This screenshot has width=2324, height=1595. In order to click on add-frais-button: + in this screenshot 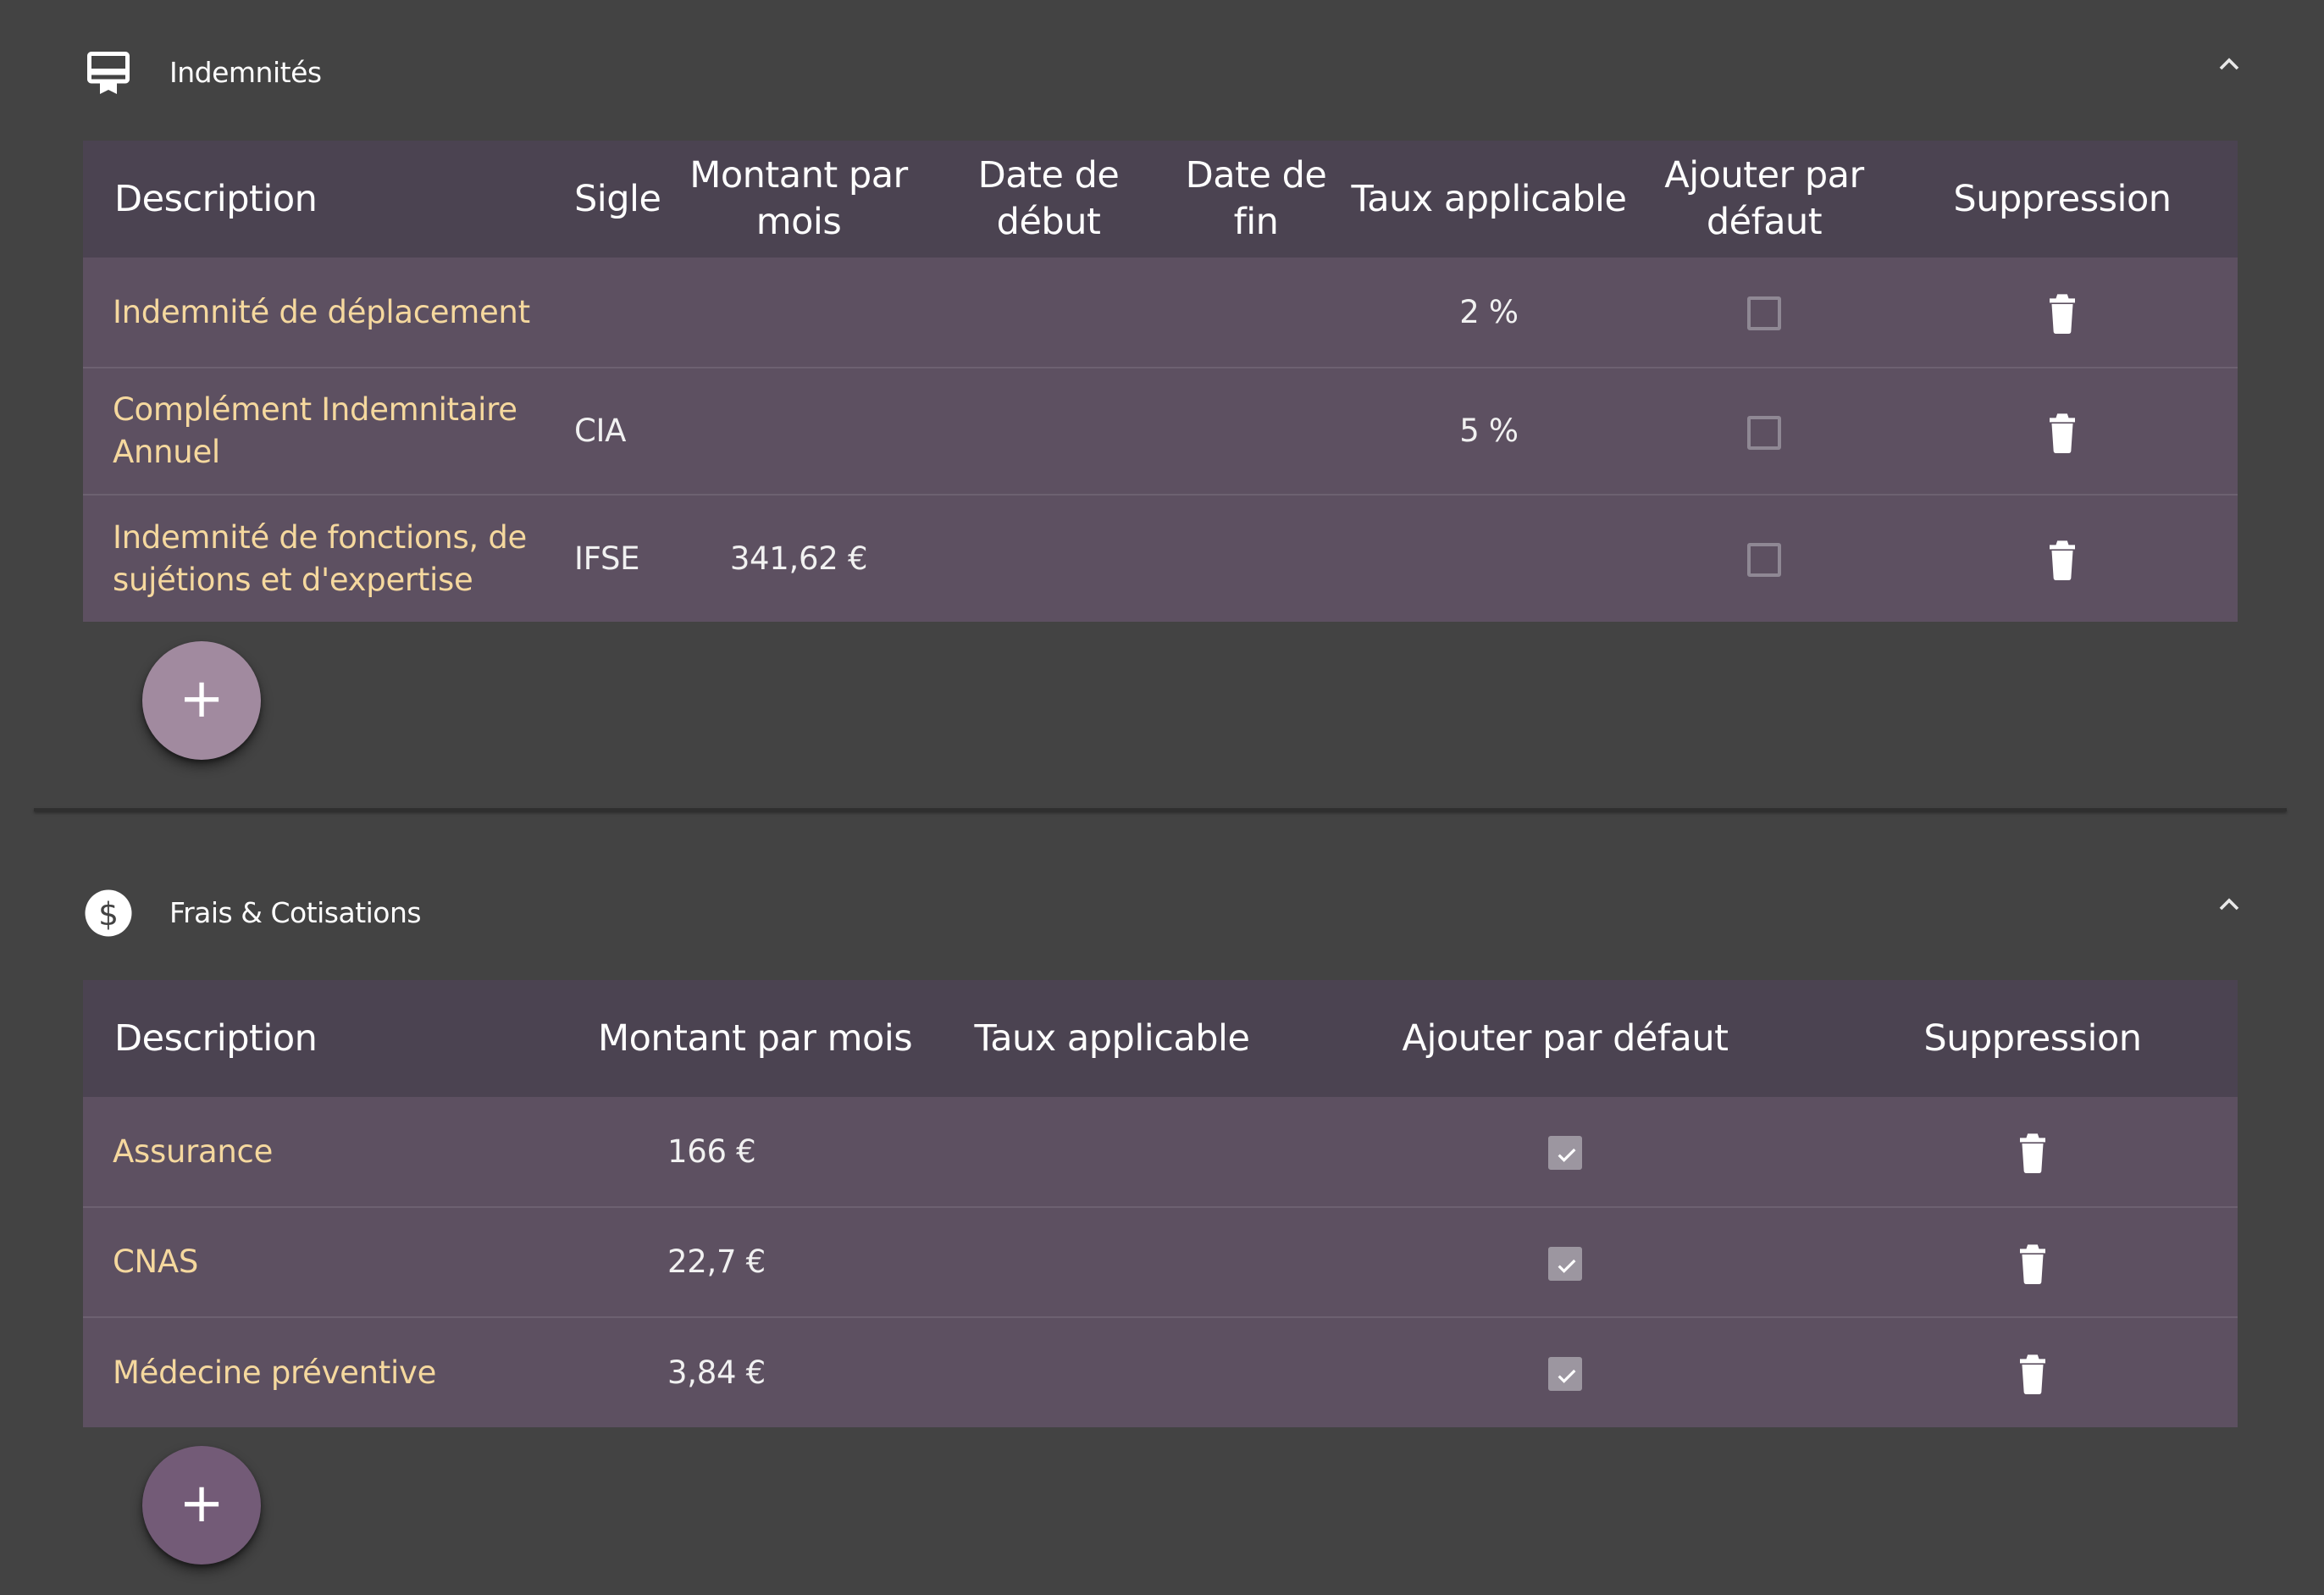, I will do `click(202, 1506)`.